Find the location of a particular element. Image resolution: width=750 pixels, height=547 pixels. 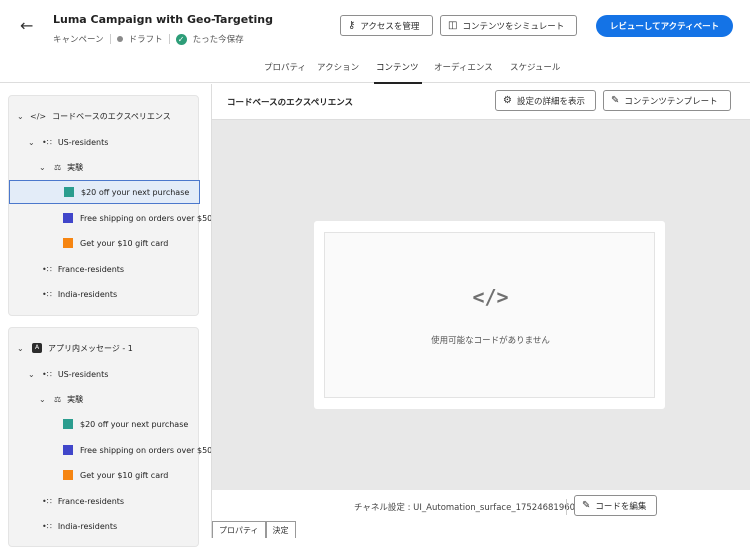

status-label: ドラフト is located at coordinates (145, 40).